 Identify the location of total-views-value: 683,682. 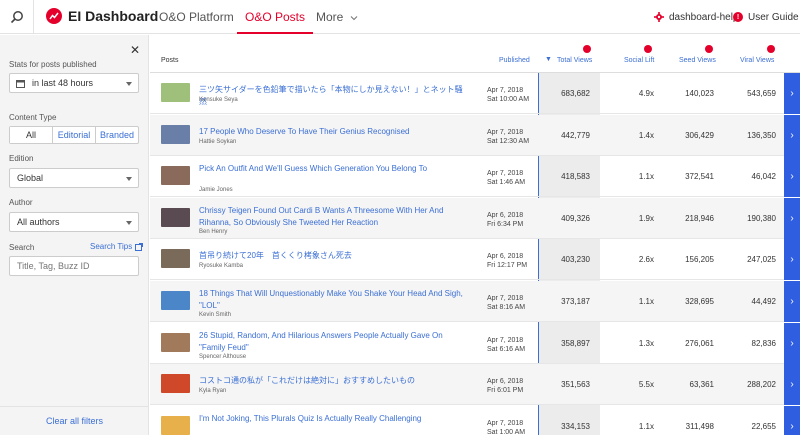
(575, 93).